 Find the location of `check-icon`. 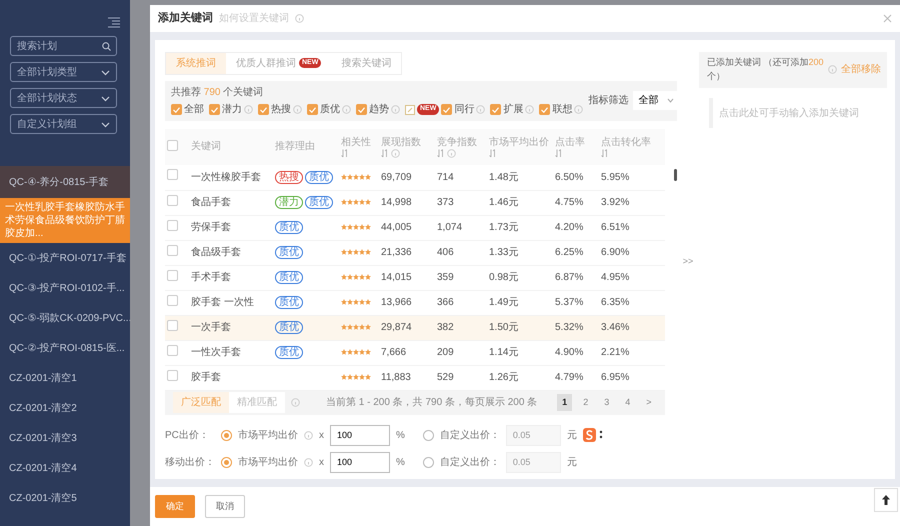

check-icon is located at coordinates (361, 109).